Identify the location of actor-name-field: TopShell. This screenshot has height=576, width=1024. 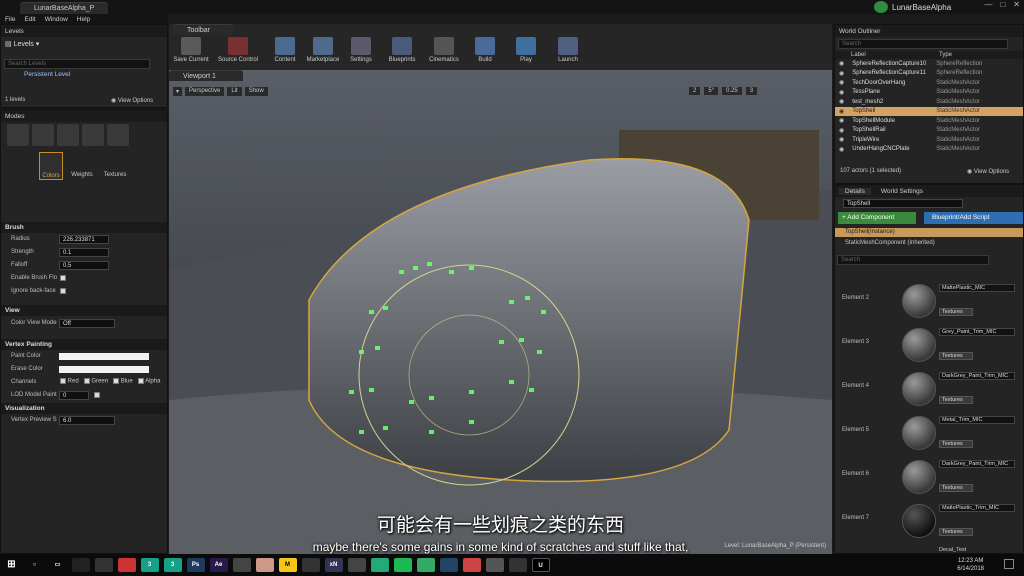
(903, 203).